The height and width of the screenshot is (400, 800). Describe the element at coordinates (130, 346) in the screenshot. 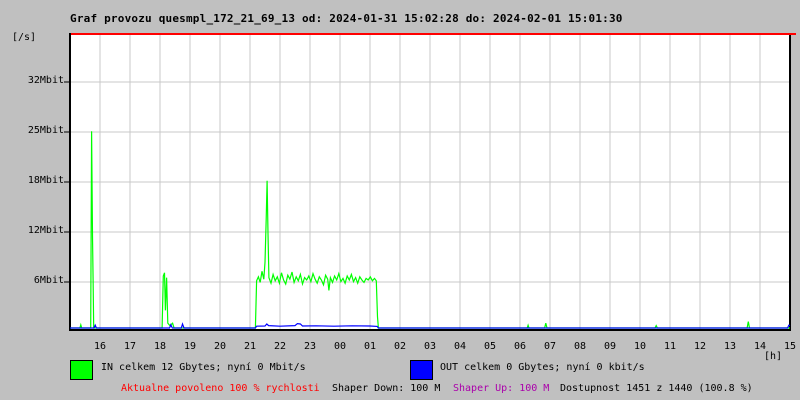

I see `x-tick-label: 17` at that location.